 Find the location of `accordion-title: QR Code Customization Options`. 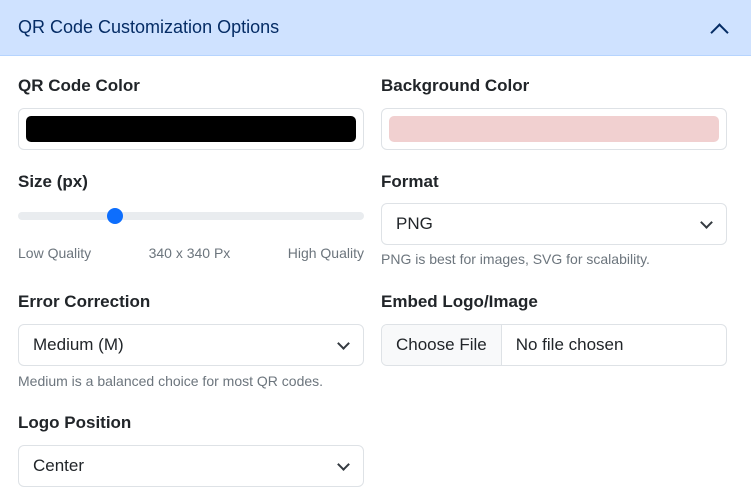

accordion-title: QR Code Customization Options is located at coordinates (149, 27).